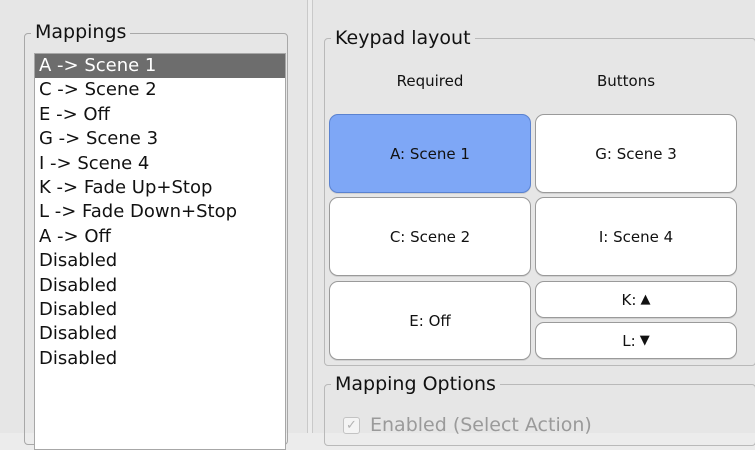  I want to click on key-k-button: K: ▲, so click(636, 299).